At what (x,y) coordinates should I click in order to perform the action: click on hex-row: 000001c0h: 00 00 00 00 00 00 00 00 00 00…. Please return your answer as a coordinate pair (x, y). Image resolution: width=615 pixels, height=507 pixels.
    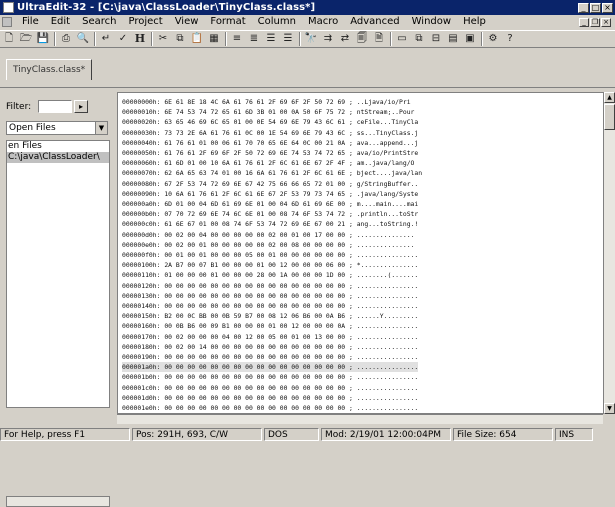
    Looking at the image, I should click on (270, 388).